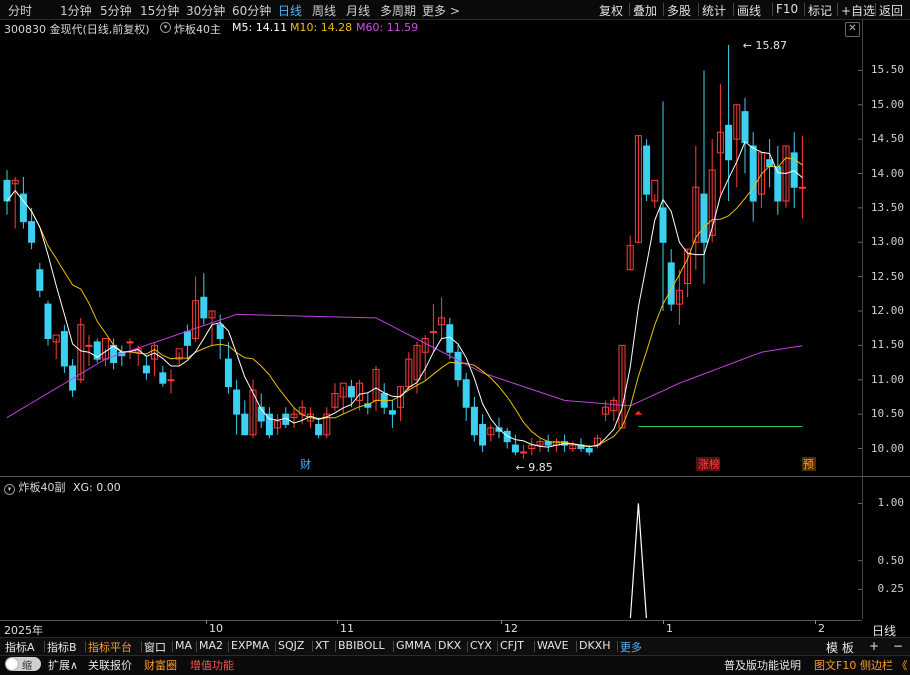  Describe the element at coordinates (110, 647) in the screenshot. I see `indicator-tab: 指标平台` at that location.